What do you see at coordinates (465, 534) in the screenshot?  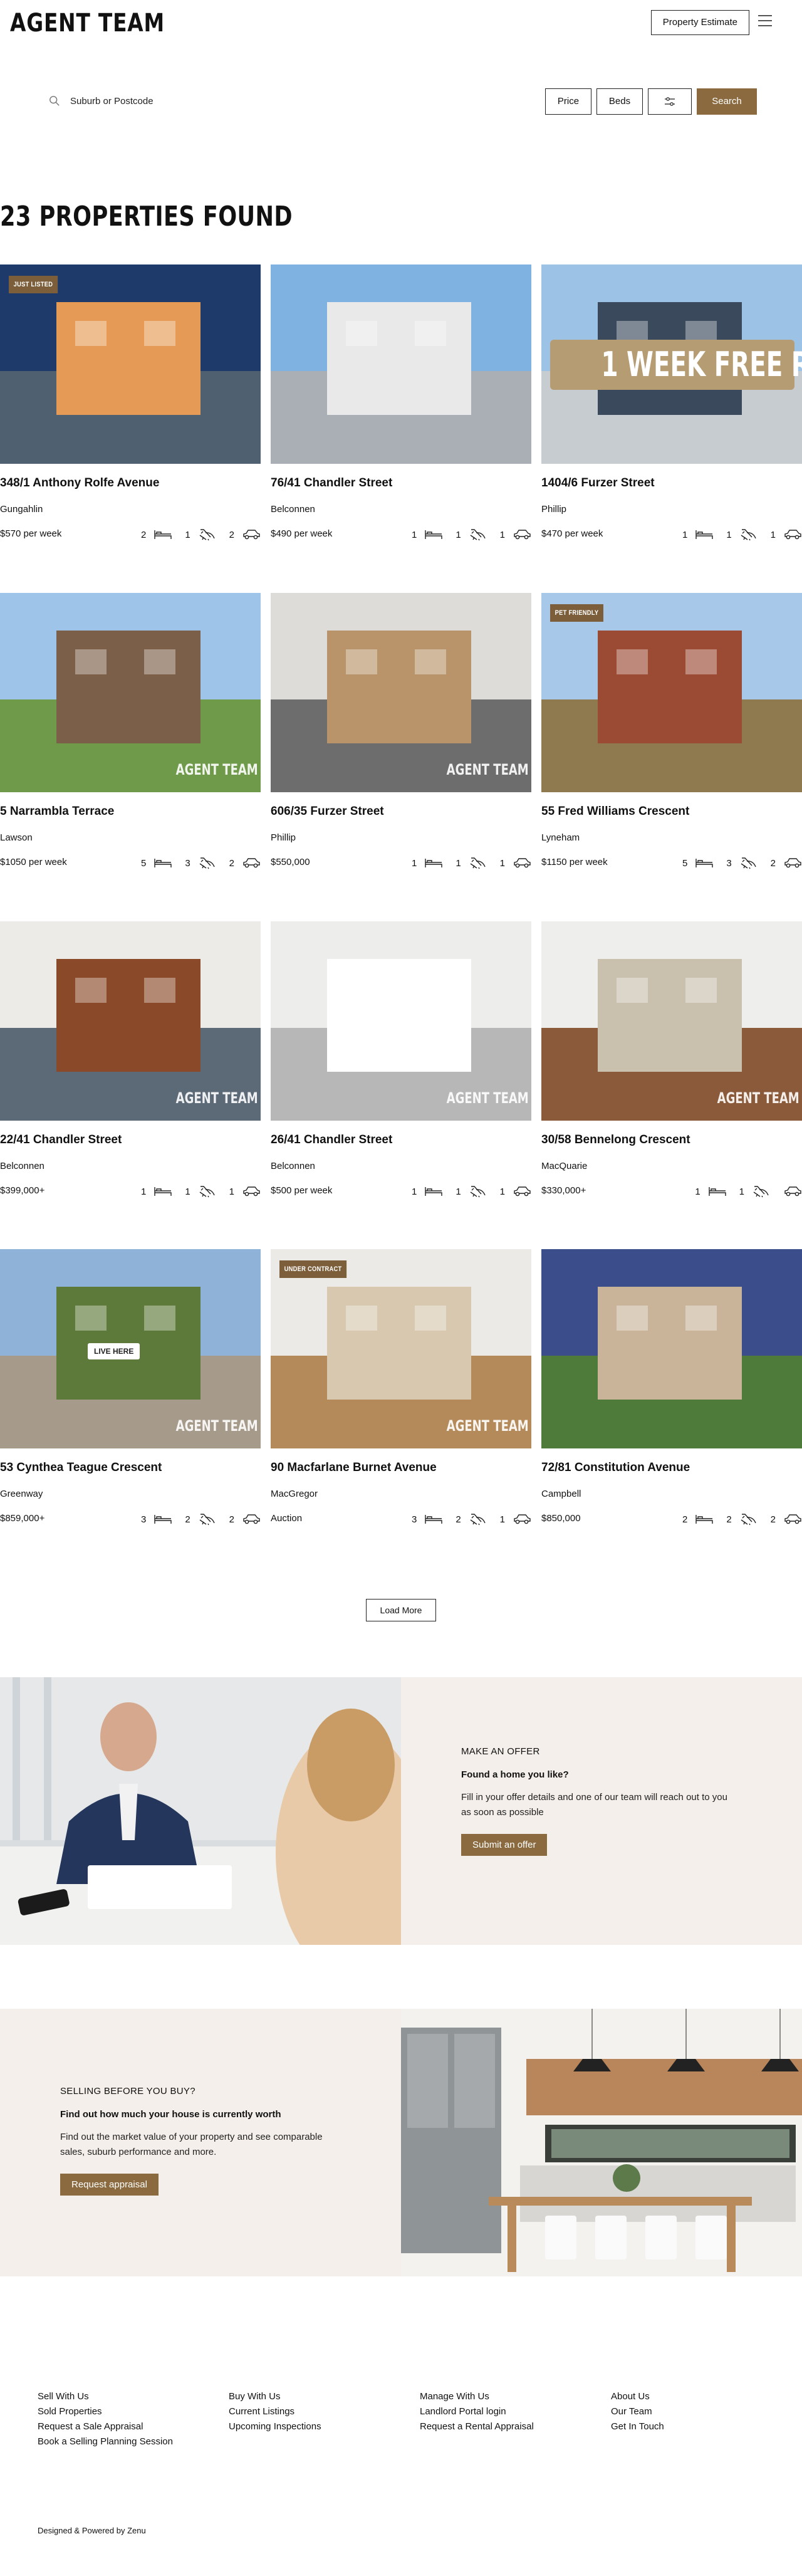 I see `listing-features: 1 1 1` at bounding box center [465, 534].